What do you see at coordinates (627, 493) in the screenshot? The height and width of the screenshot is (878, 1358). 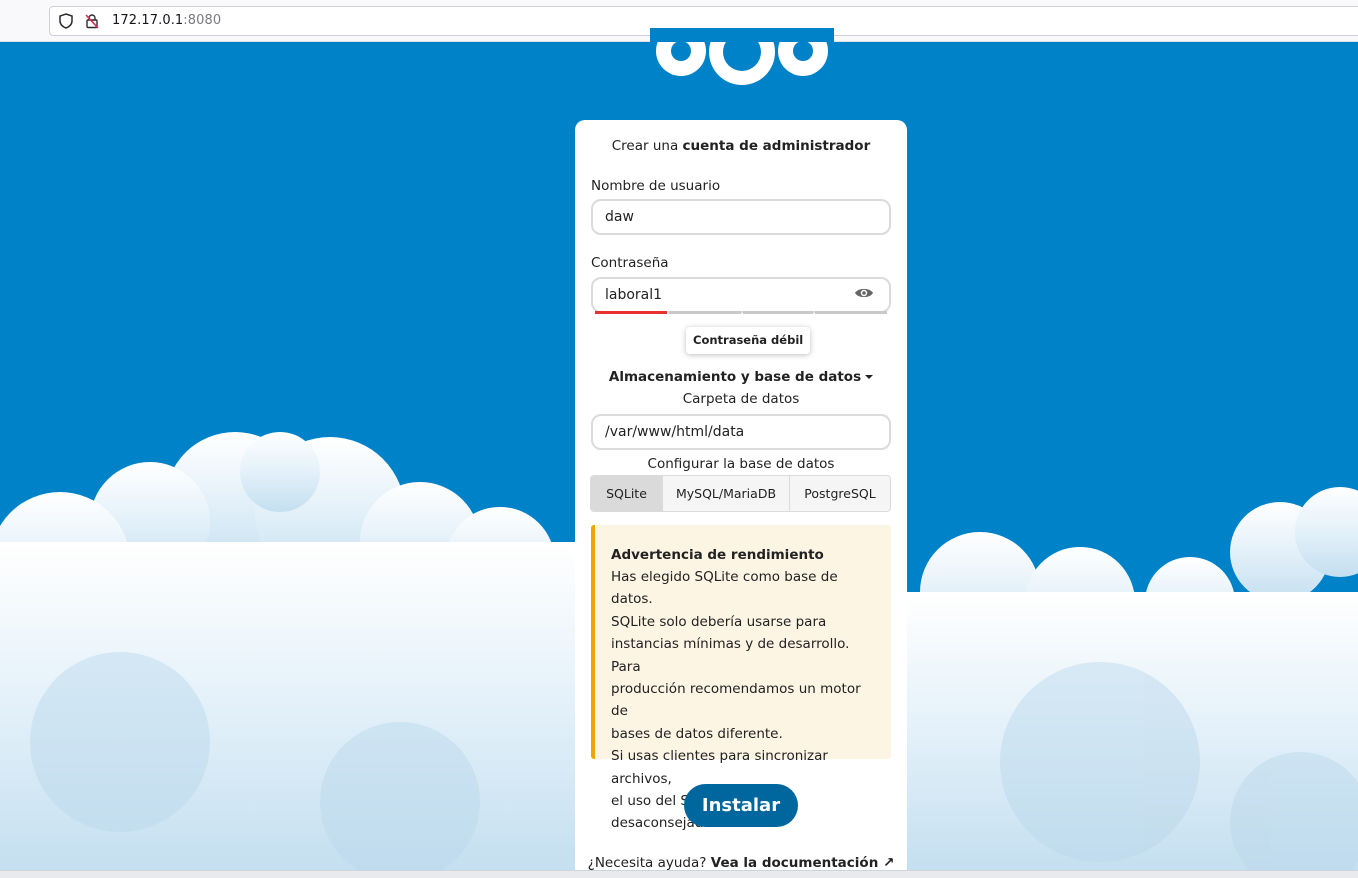 I see `db-tab-sqlite: SQLite` at bounding box center [627, 493].